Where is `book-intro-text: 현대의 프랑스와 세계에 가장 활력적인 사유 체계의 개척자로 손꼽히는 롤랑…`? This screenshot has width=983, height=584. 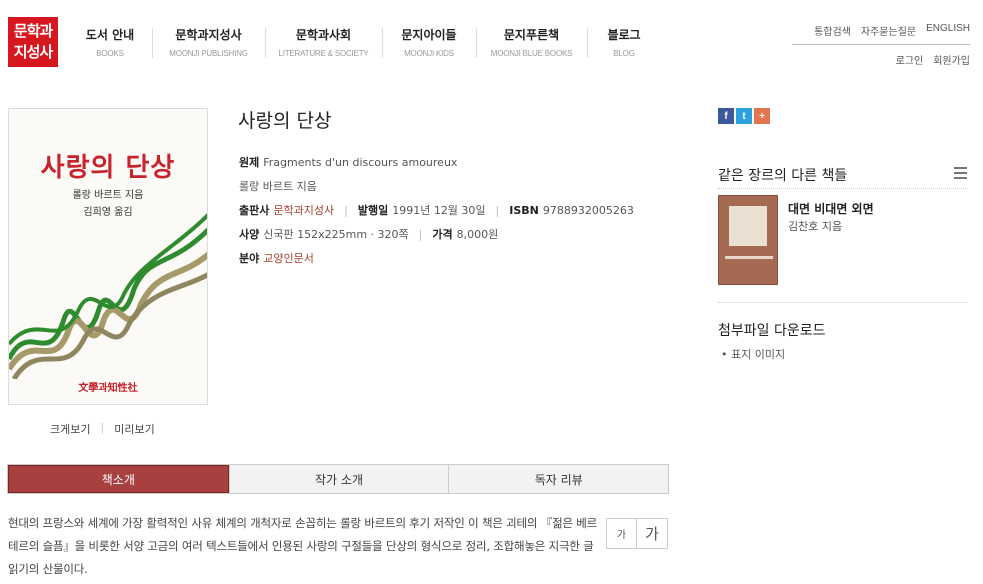
book-intro-text: 현대의 프랑스와 세계에 가장 활력적인 사유 체계의 개척자로 손꼽히는 롤랑… is located at coordinates (303, 546).